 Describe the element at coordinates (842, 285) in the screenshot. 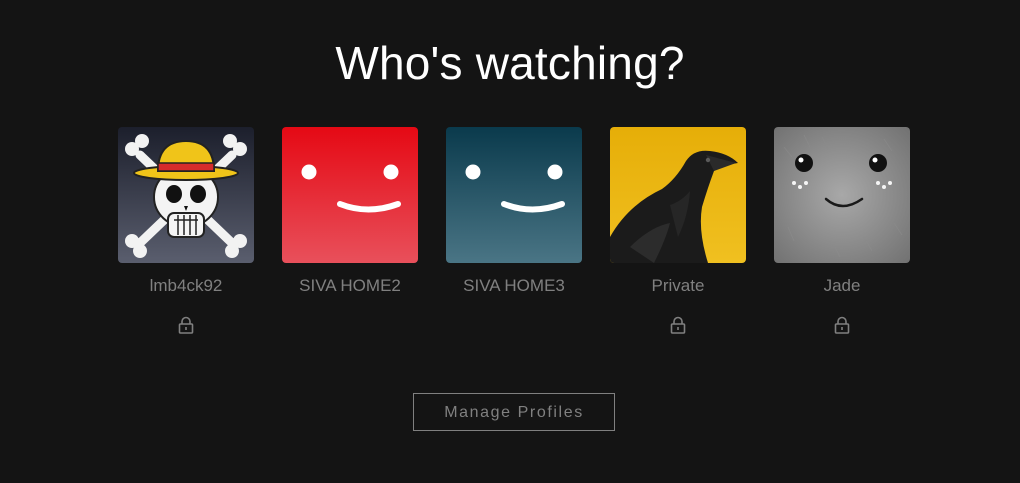

I see `profile-name: Jade` at that location.